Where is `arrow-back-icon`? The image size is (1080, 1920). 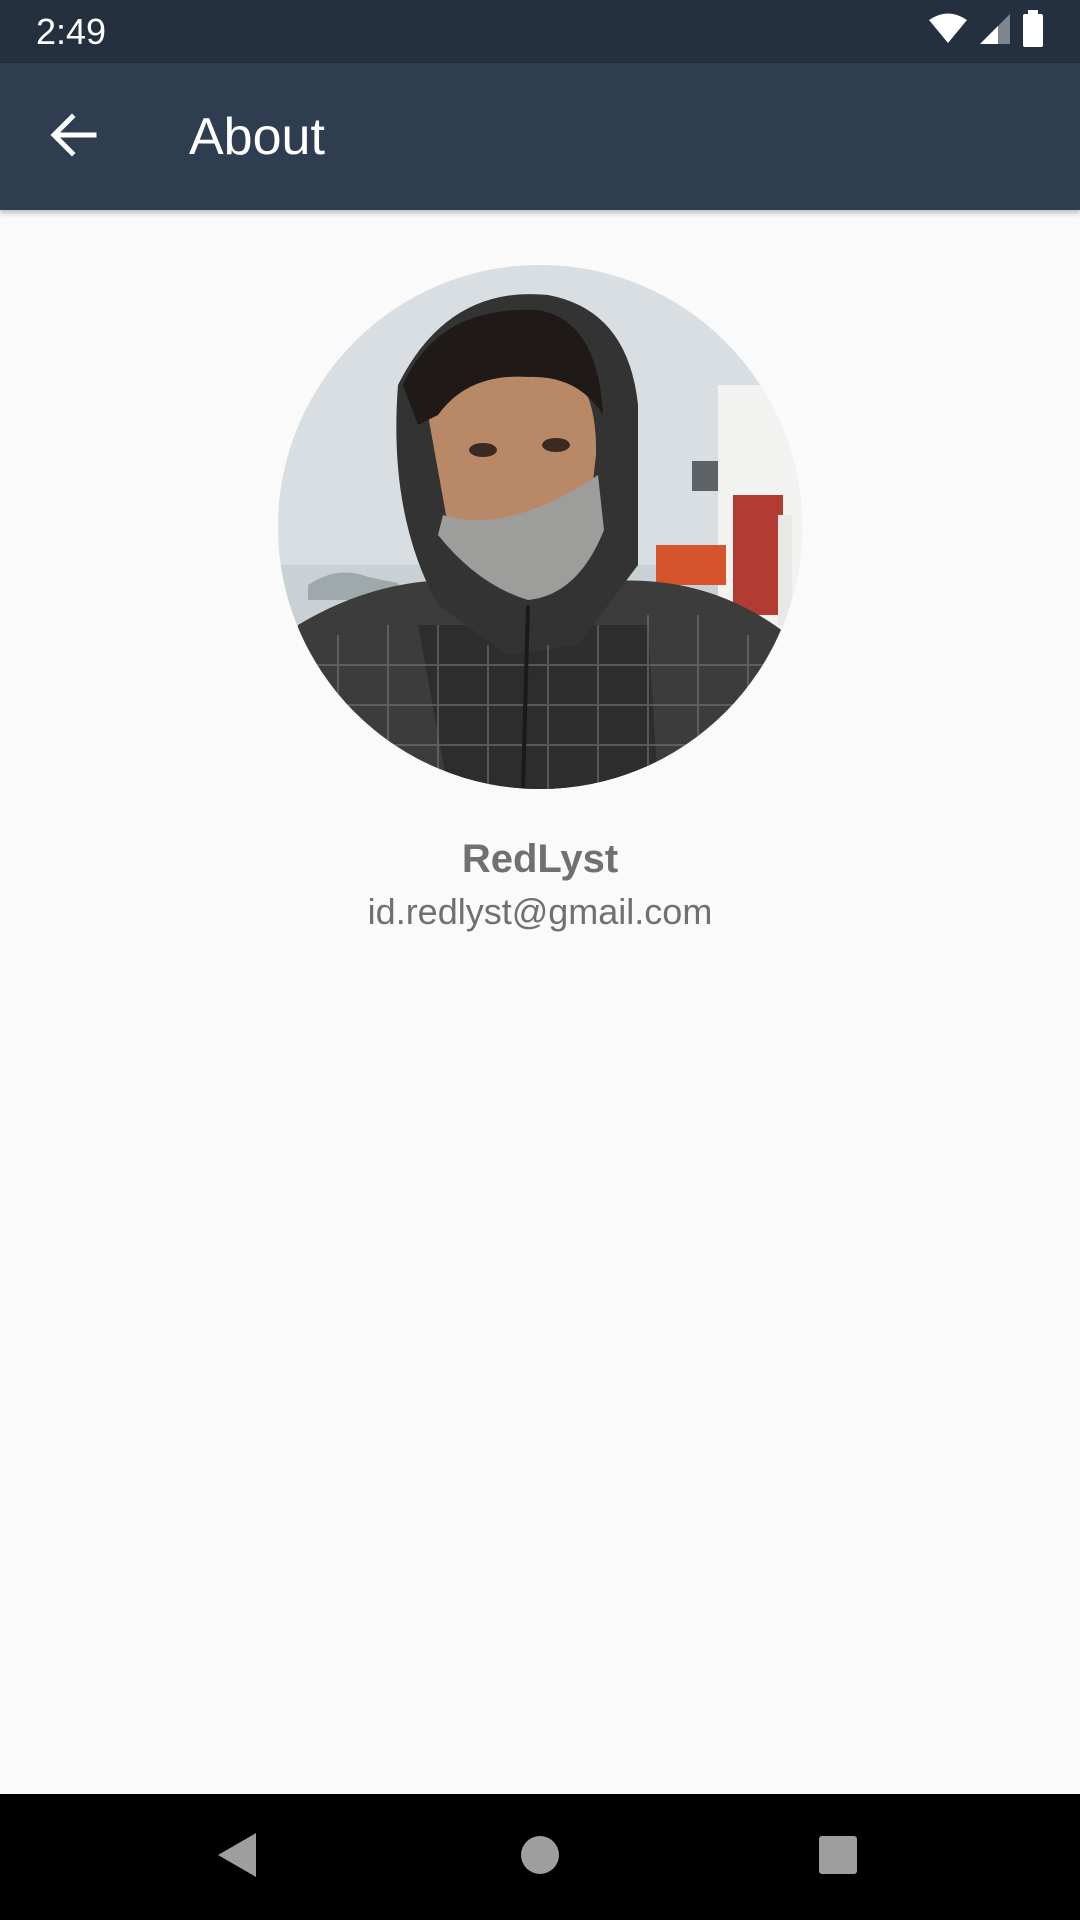 arrow-back-icon is located at coordinates (74, 137).